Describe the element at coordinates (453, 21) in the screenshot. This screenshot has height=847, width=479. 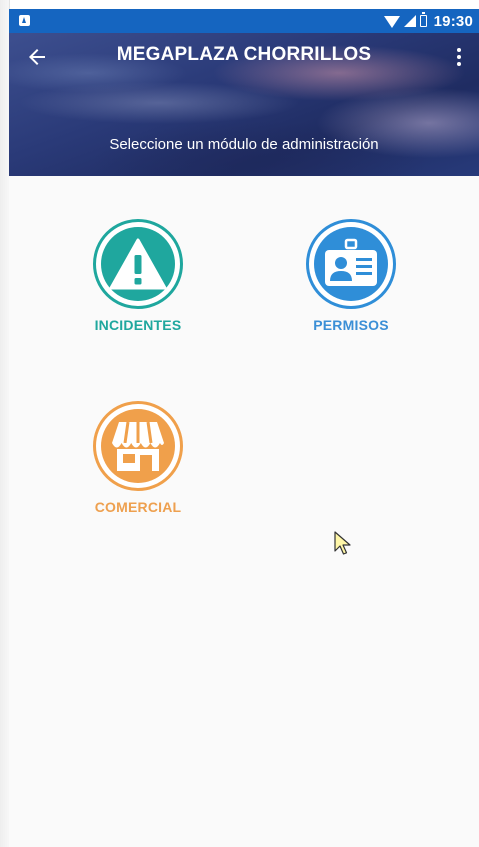
I see `status-time: 19:30` at that location.